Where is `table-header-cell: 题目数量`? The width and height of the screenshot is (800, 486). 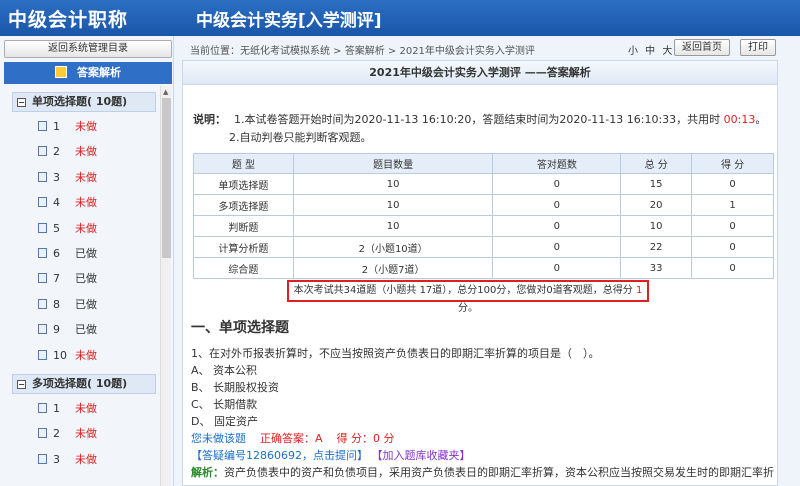 table-header-cell: 题目数量 is located at coordinates (393, 163).